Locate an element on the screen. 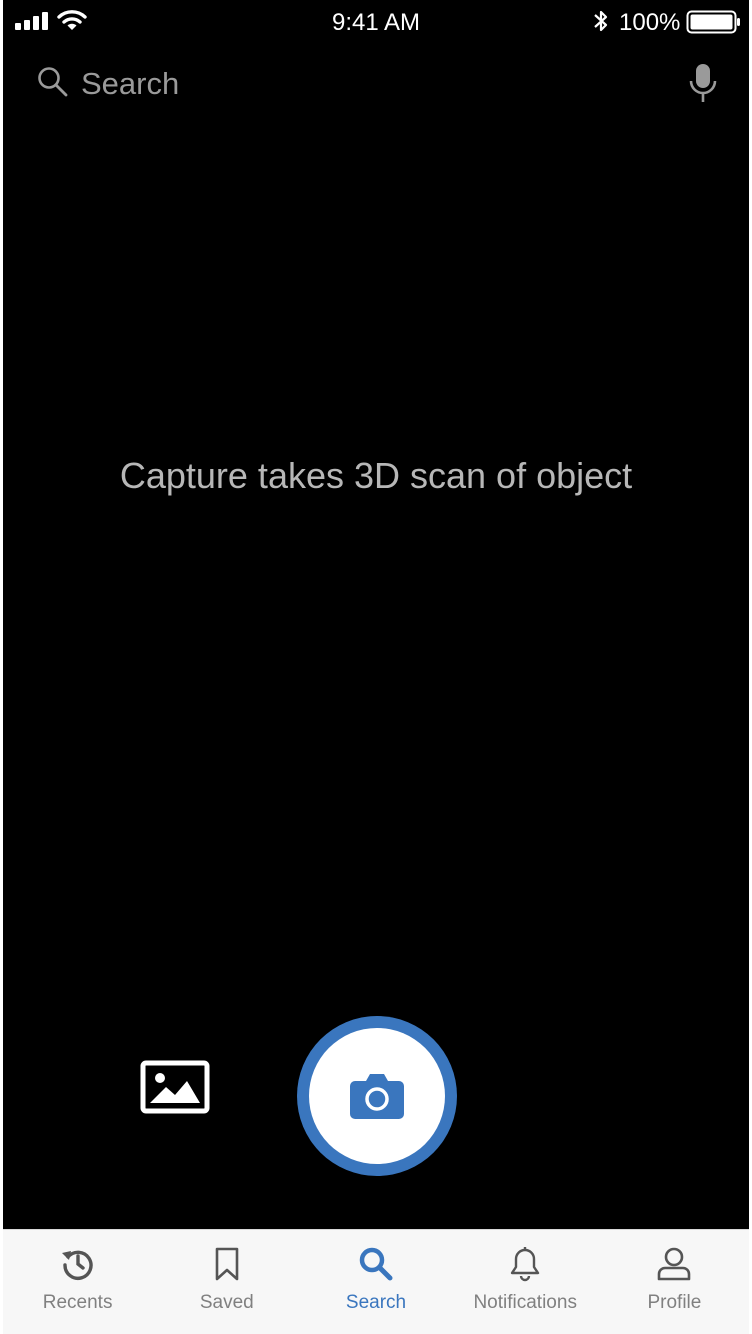 The image size is (752, 1334). tab-notifications: Notifications is located at coordinates (525, 1282).